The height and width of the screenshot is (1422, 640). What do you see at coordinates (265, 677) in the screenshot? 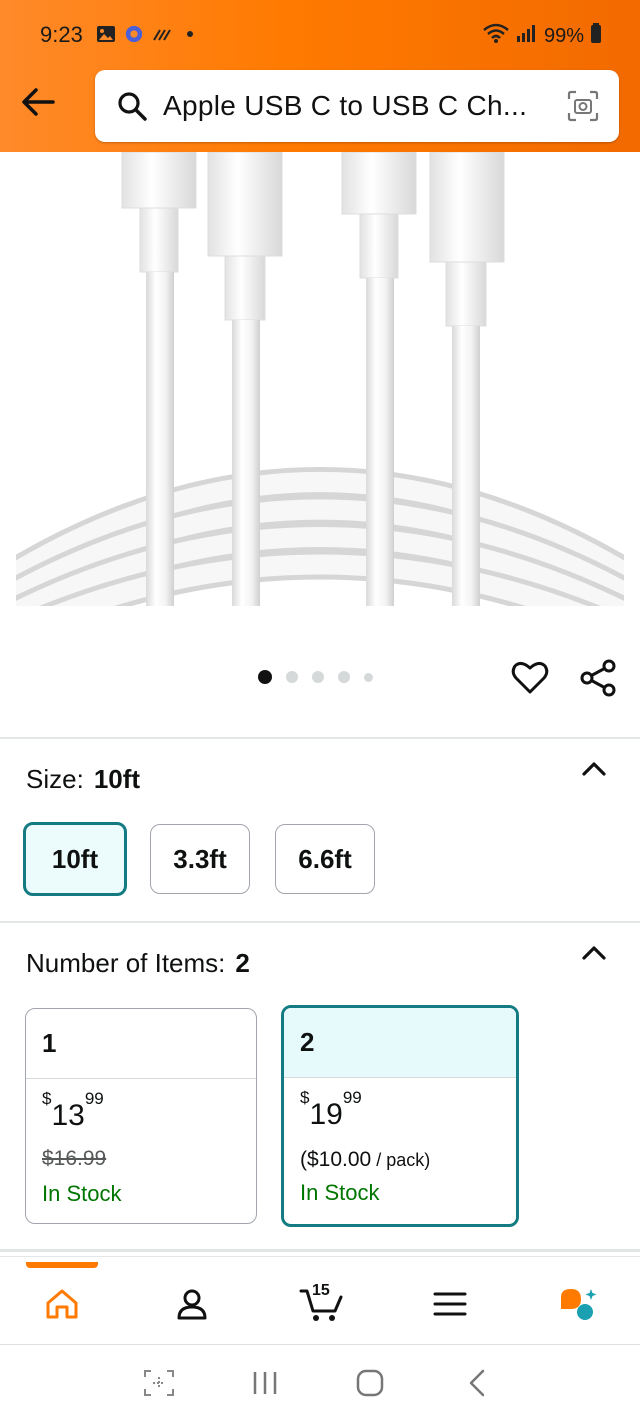
I see `carousel-dot-active` at bounding box center [265, 677].